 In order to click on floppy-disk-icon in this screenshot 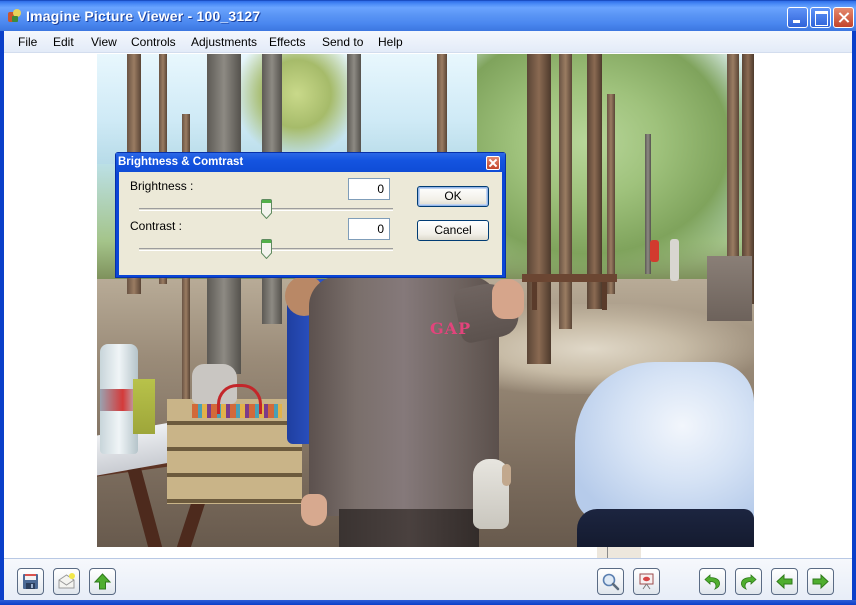, I will do `click(30, 581)`.